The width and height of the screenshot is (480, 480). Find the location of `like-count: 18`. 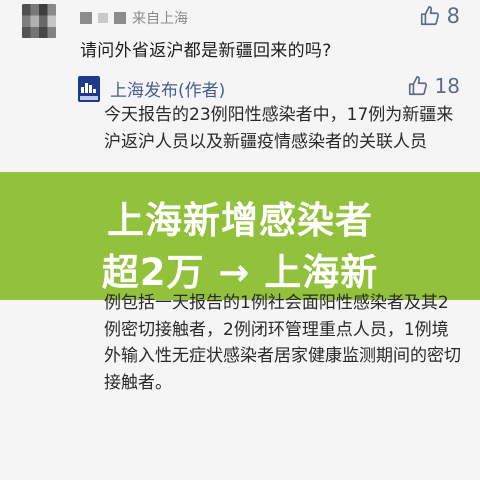

like-count: 18 is located at coordinates (447, 86).